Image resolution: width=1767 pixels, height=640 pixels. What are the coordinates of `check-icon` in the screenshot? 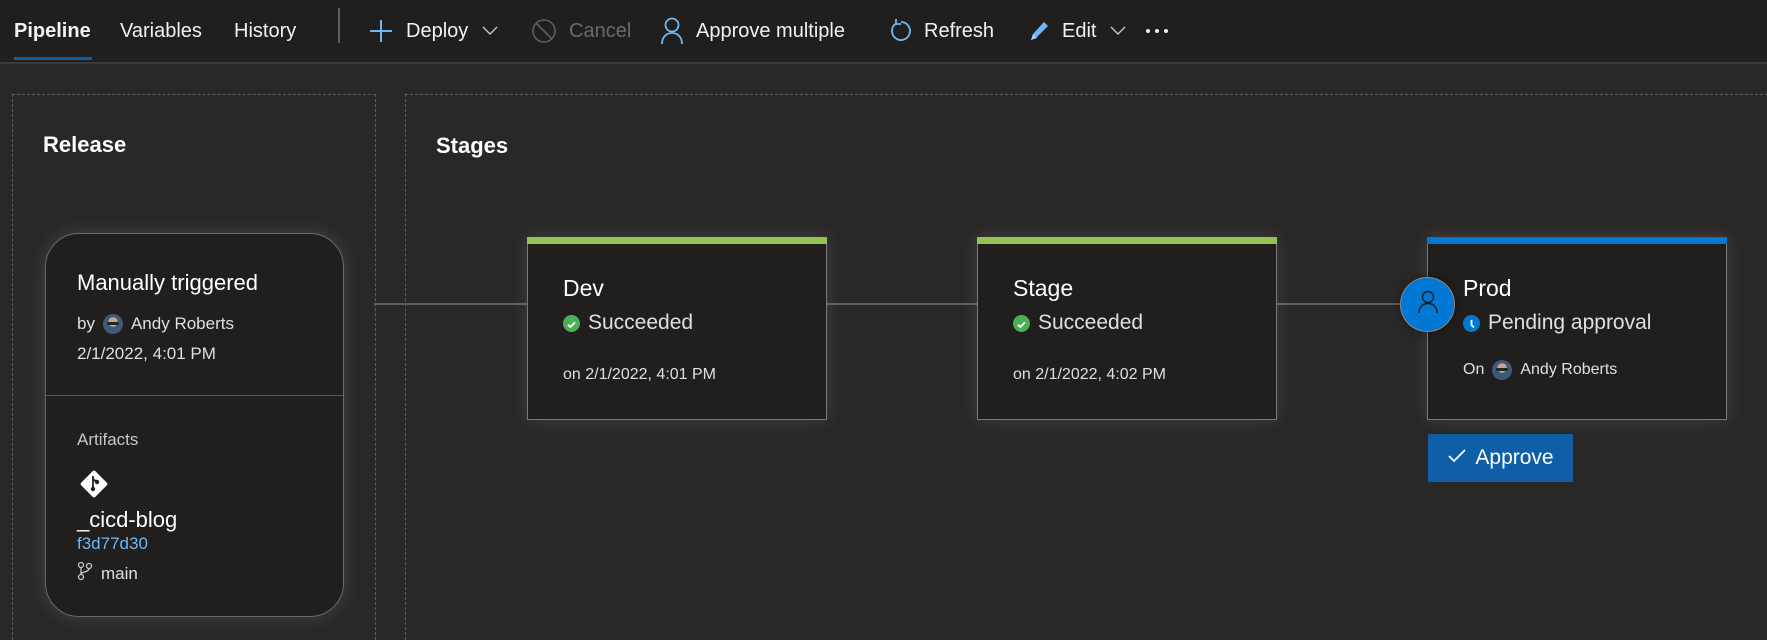 It's located at (1457, 458).